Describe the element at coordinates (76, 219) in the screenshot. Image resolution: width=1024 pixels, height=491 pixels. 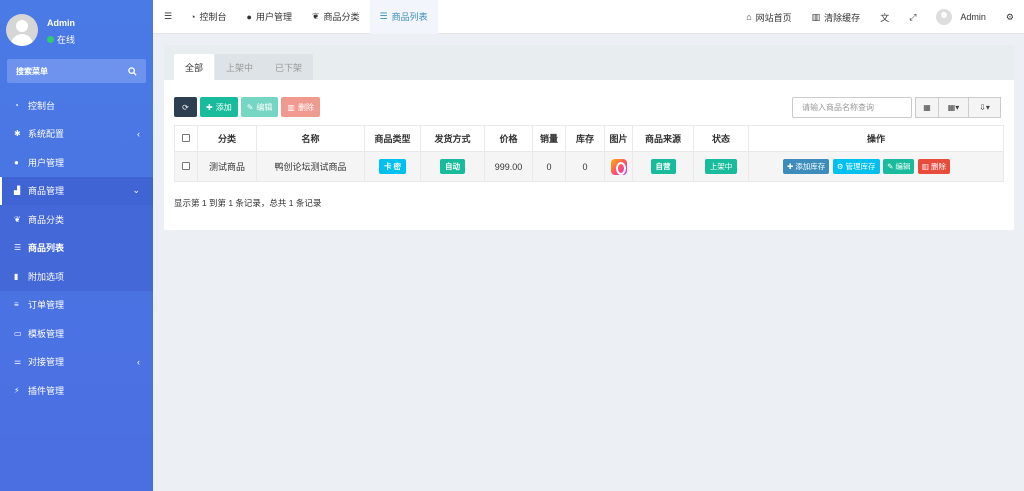
I see `sidebar-item-product-category: ❦ 商品分类` at that location.